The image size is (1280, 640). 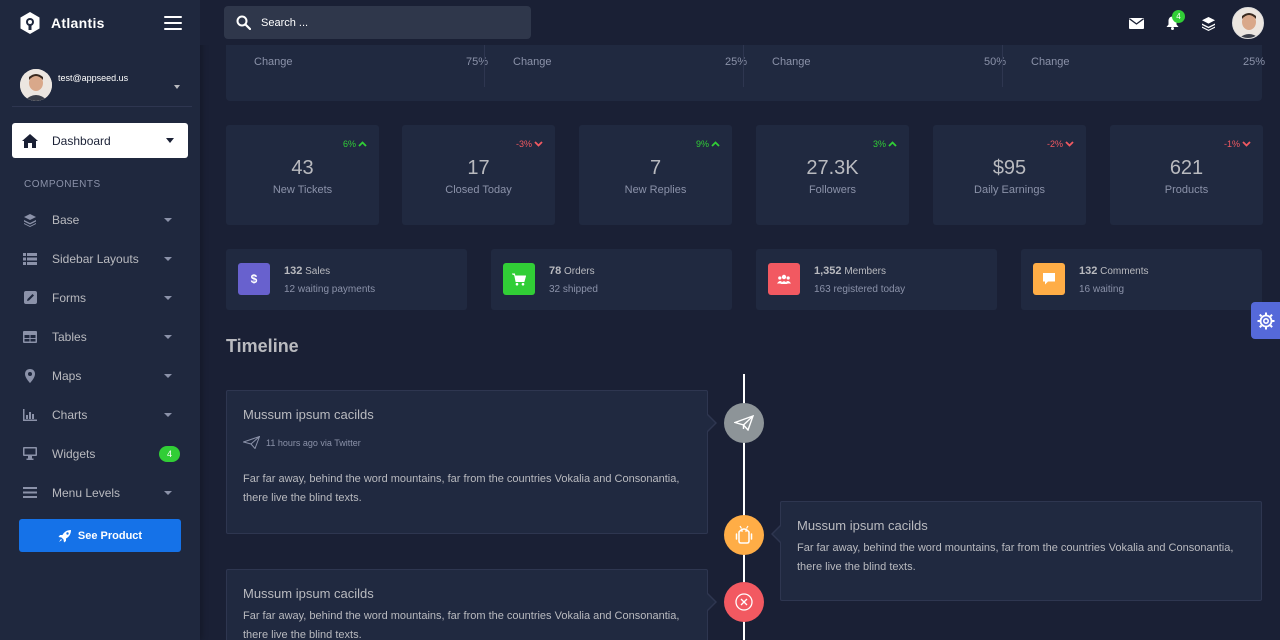 What do you see at coordinates (100, 453) in the screenshot?
I see `sidebar-item-widgets: Widgets 4` at bounding box center [100, 453].